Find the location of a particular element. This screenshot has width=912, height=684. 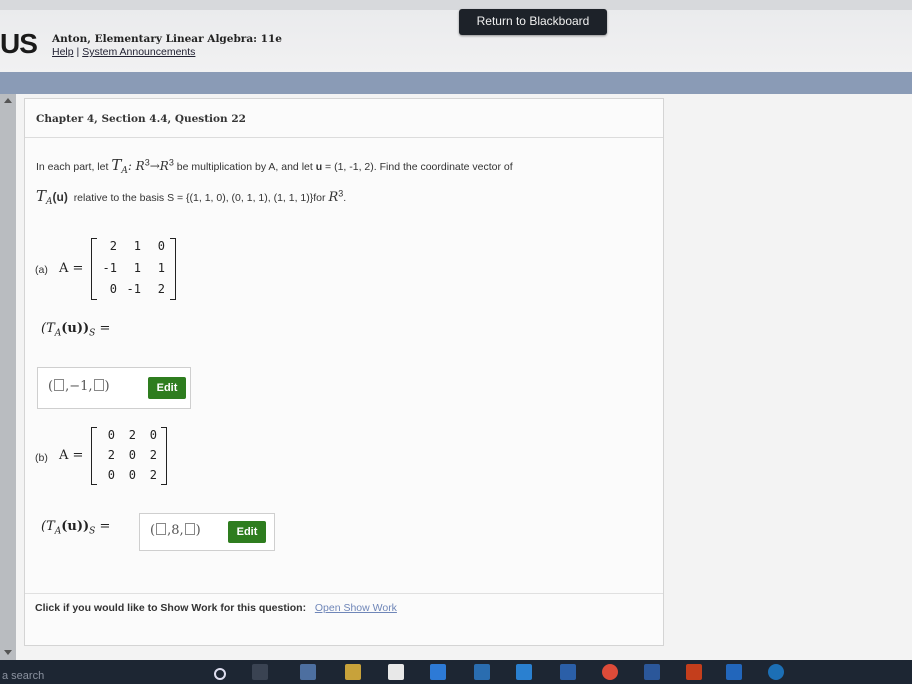

dropbox-icon is located at coordinates (438, 672).